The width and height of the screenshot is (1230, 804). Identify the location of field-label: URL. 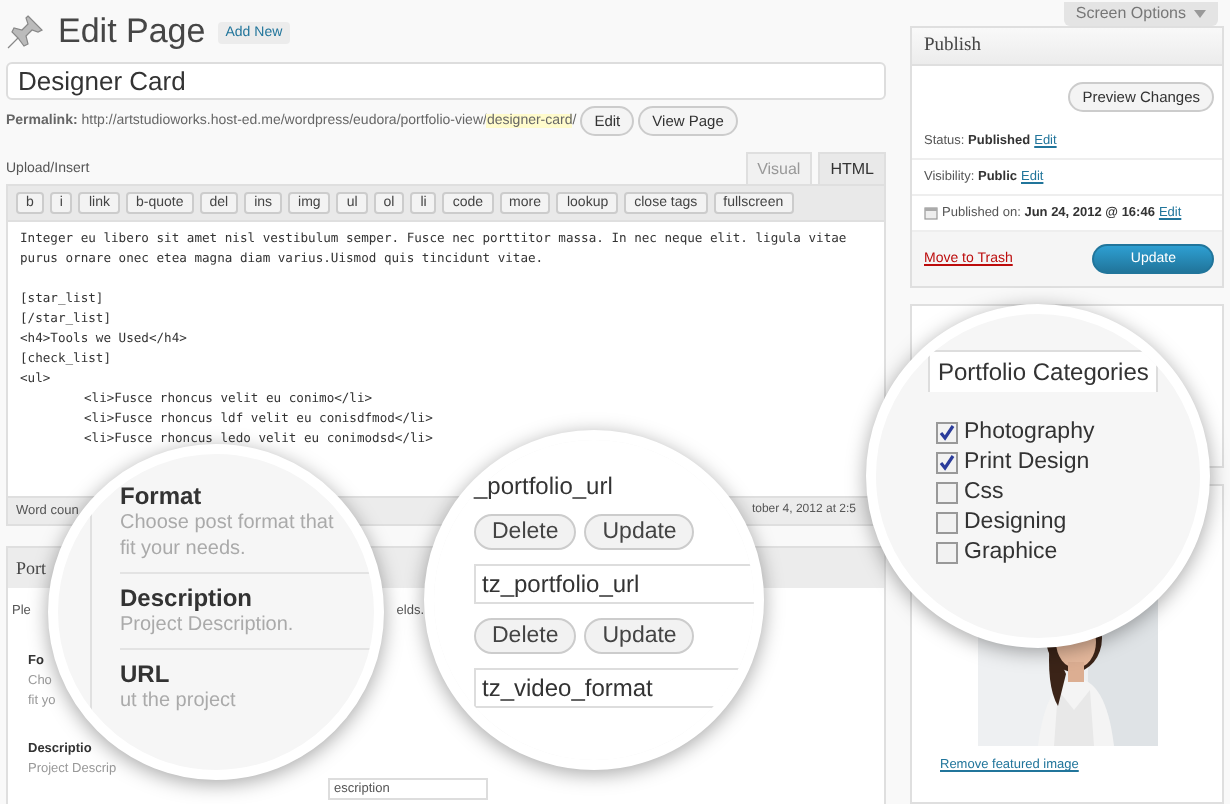
(145, 675).